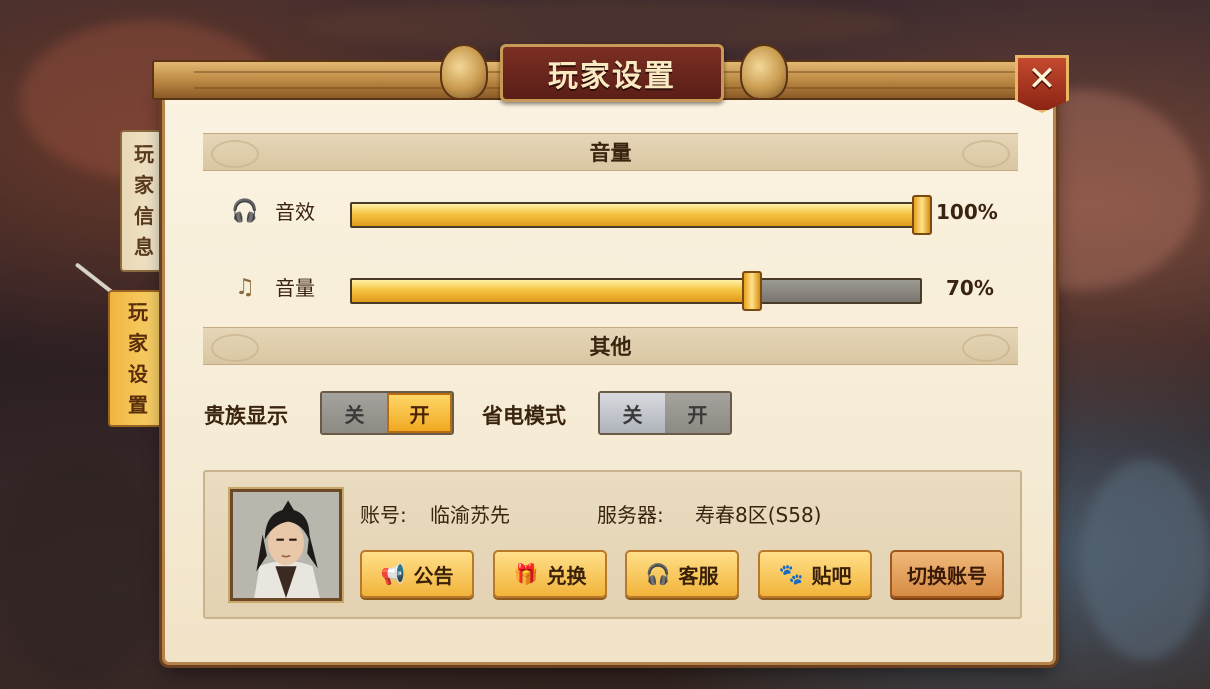  Describe the element at coordinates (526, 574) in the screenshot. I see `gift-icon: 🎁` at that location.